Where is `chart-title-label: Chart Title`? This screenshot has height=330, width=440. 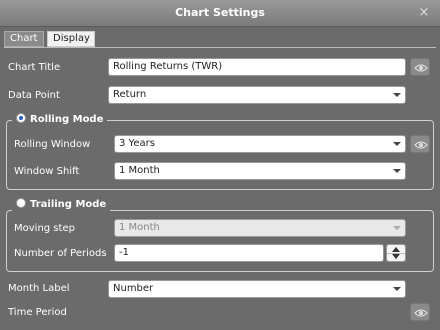
chart-title-label: Chart Title is located at coordinates (34, 67).